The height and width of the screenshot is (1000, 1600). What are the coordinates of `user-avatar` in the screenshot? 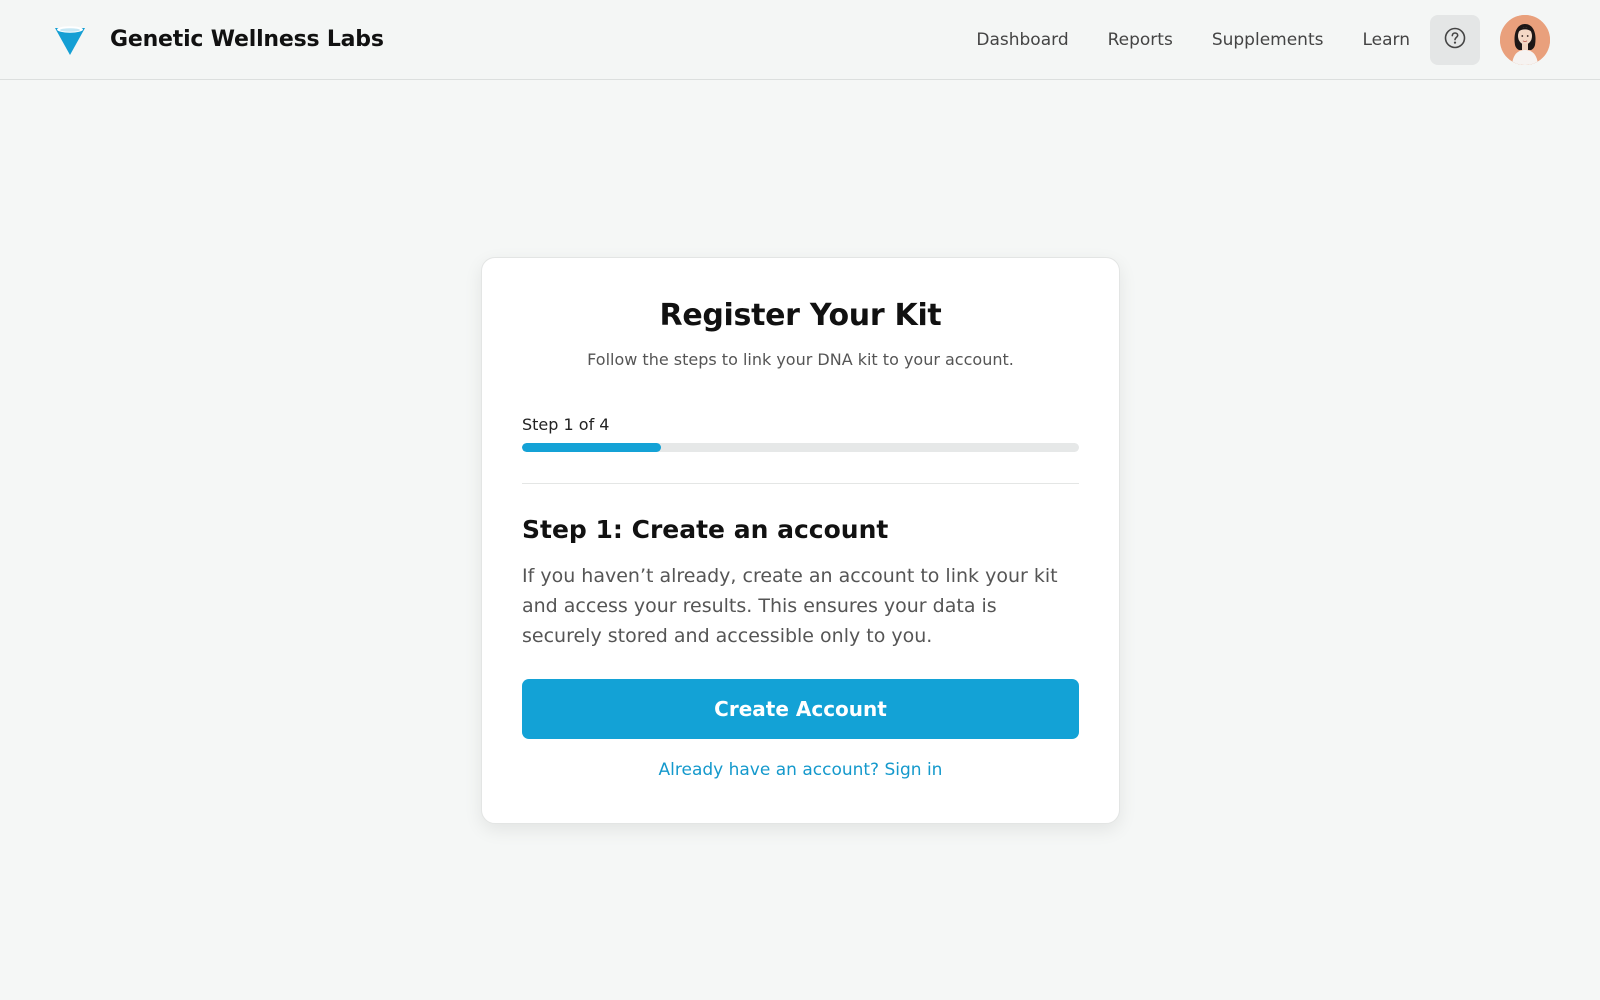 It's located at (1525, 40).